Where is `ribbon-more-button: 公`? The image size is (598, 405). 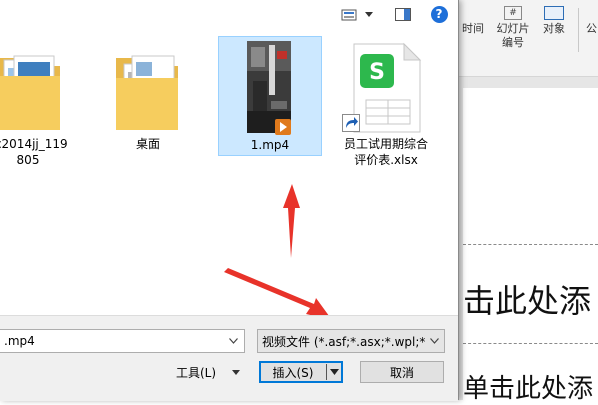 ribbon-more-button: 公 is located at coordinates (591, 29).